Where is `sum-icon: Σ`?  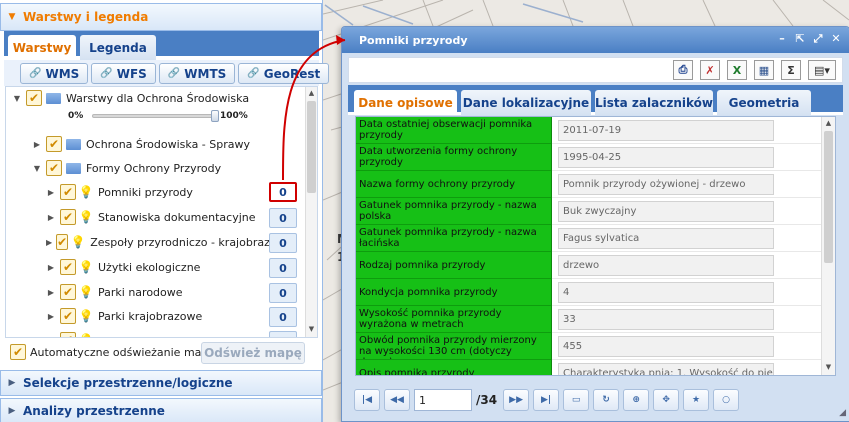
sum-icon: Σ is located at coordinates (791, 70).